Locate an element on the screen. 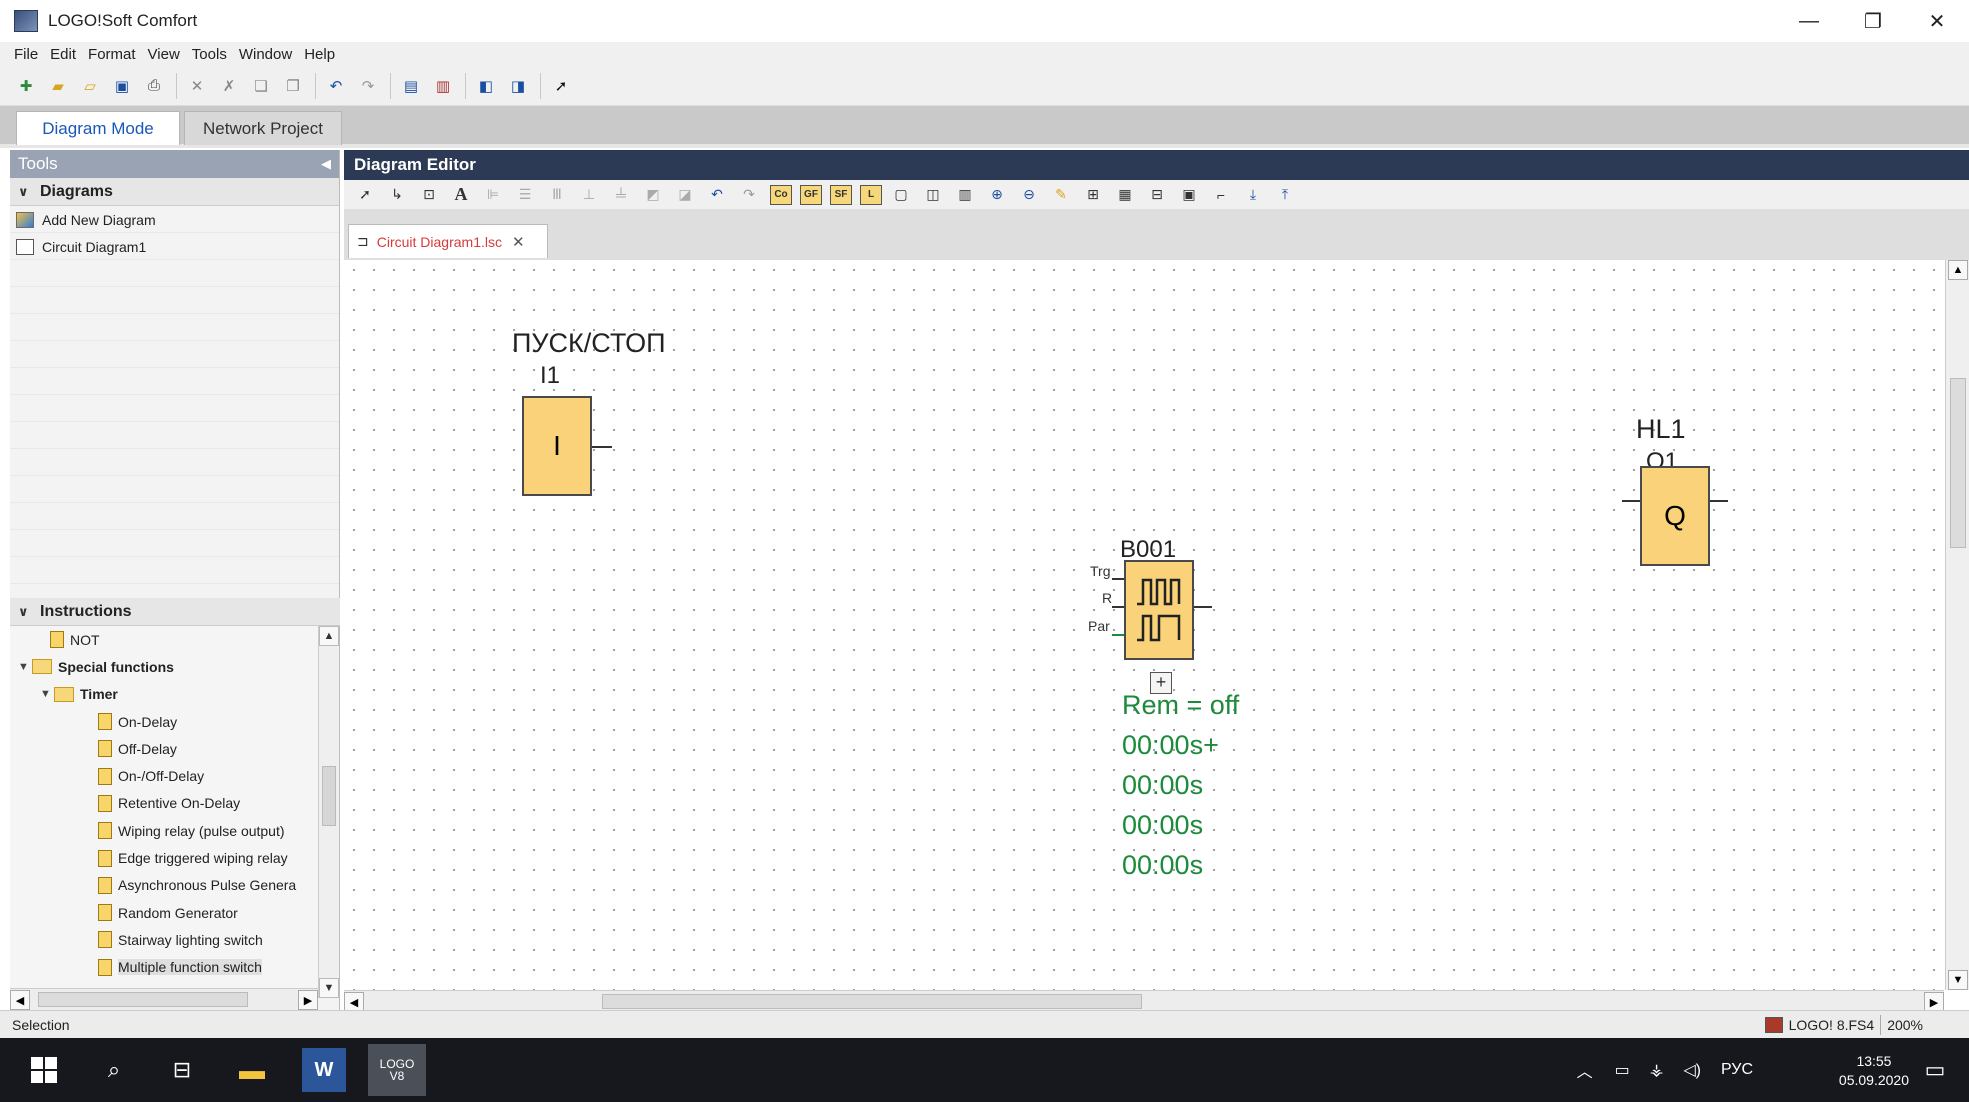 The image size is (1969, 1102). output-block-q1: Q is located at coordinates (1675, 516).